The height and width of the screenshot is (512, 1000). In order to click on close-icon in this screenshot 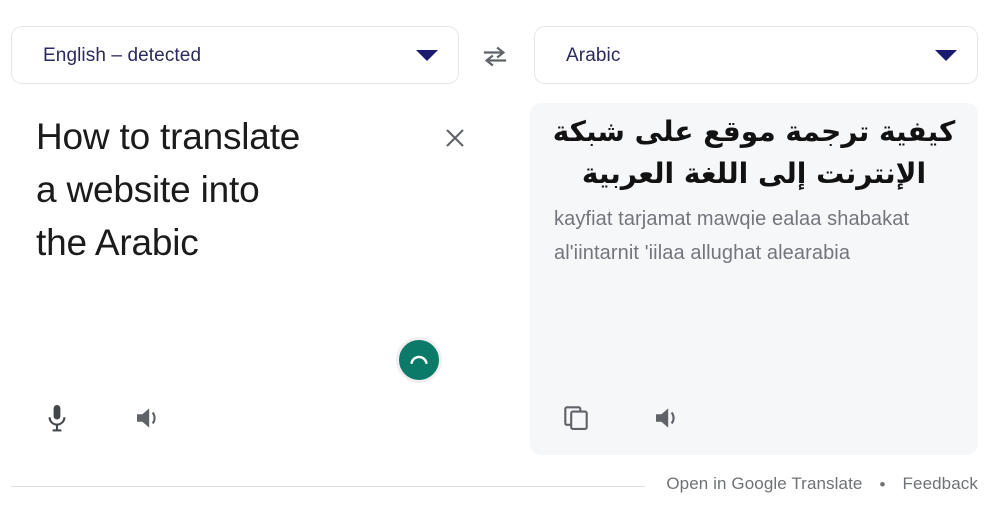, I will do `click(455, 138)`.